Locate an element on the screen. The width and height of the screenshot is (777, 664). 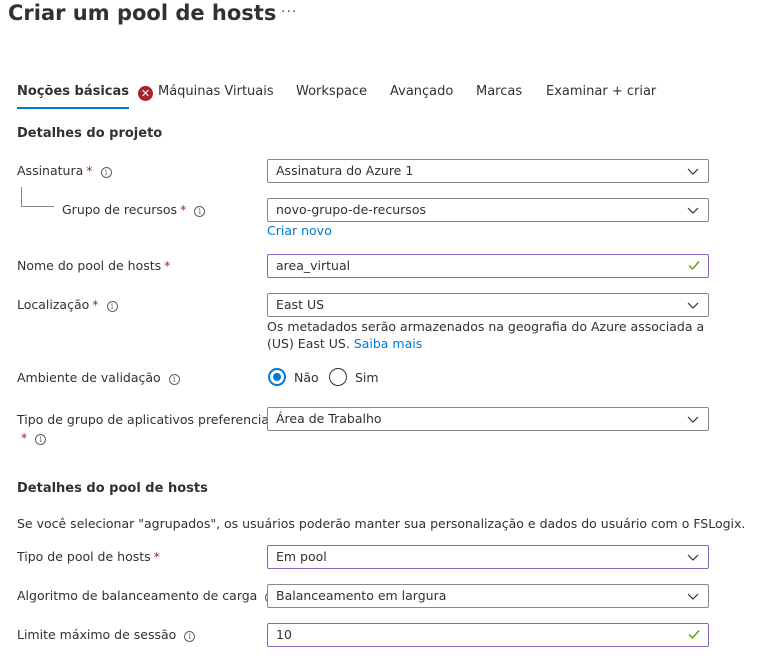
tab-label: Marcas is located at coordinates (499, 91).